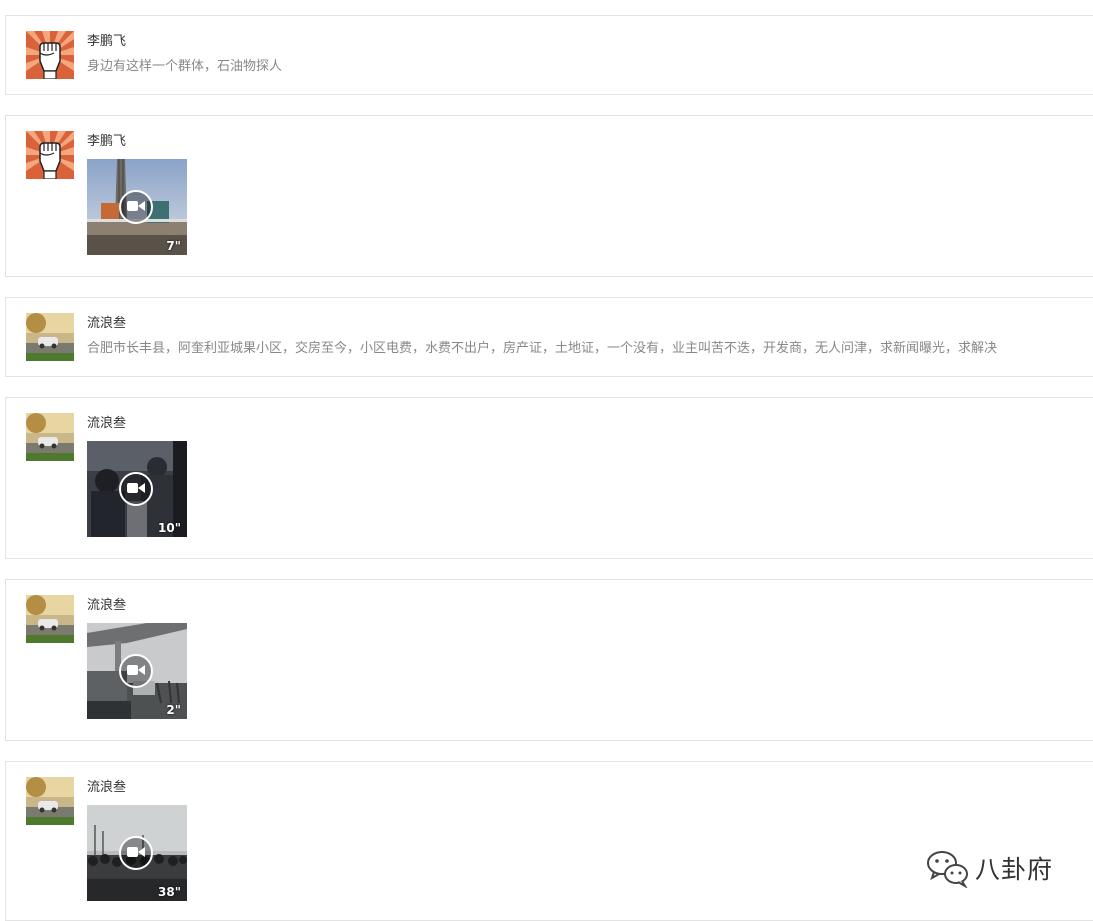 The width and height of the screenshot is (1093, 921). I want to click on video-duration: 2", so click(173, 710).